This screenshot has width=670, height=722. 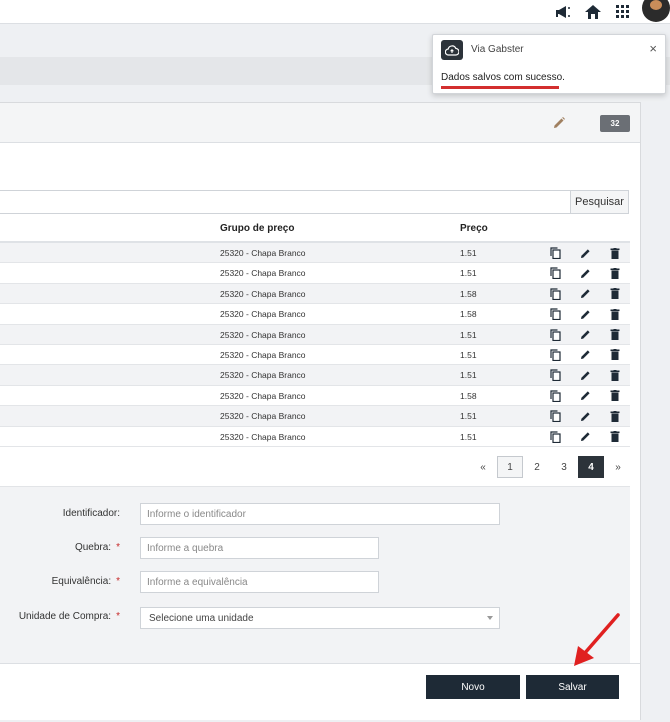 I want to click on page-4-current: 4, so click(x=591, y=467).